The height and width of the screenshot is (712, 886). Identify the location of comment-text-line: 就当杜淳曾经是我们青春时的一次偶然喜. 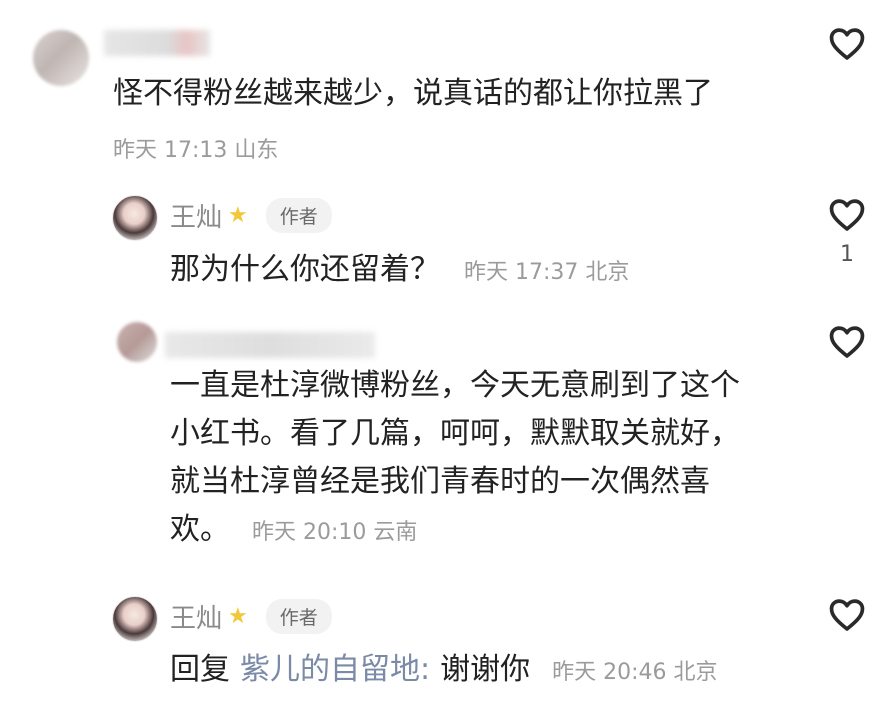
(440, 481).